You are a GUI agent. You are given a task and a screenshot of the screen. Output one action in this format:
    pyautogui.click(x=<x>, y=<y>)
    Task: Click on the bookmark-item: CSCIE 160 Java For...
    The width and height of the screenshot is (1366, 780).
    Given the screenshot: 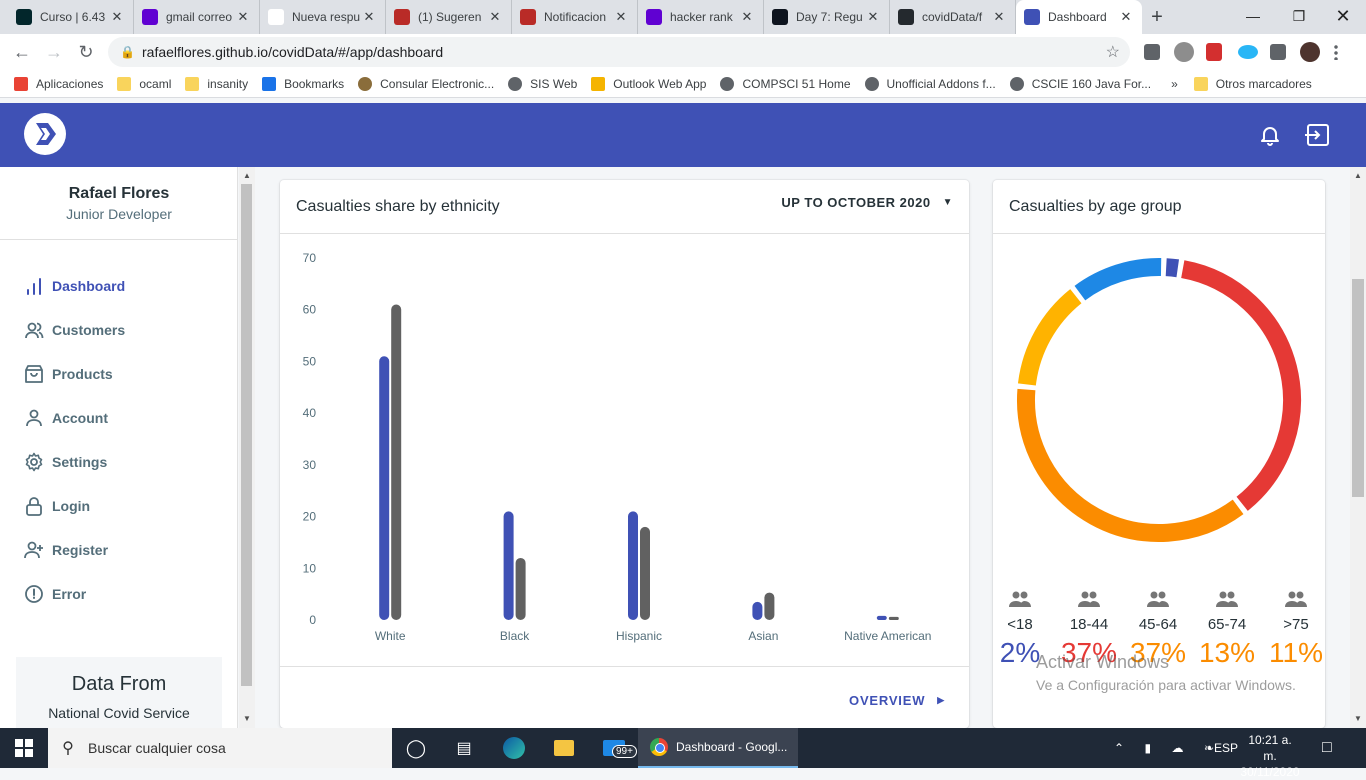 What is the action you would take?
    pyautogui.click(x=1080, y=83)
    